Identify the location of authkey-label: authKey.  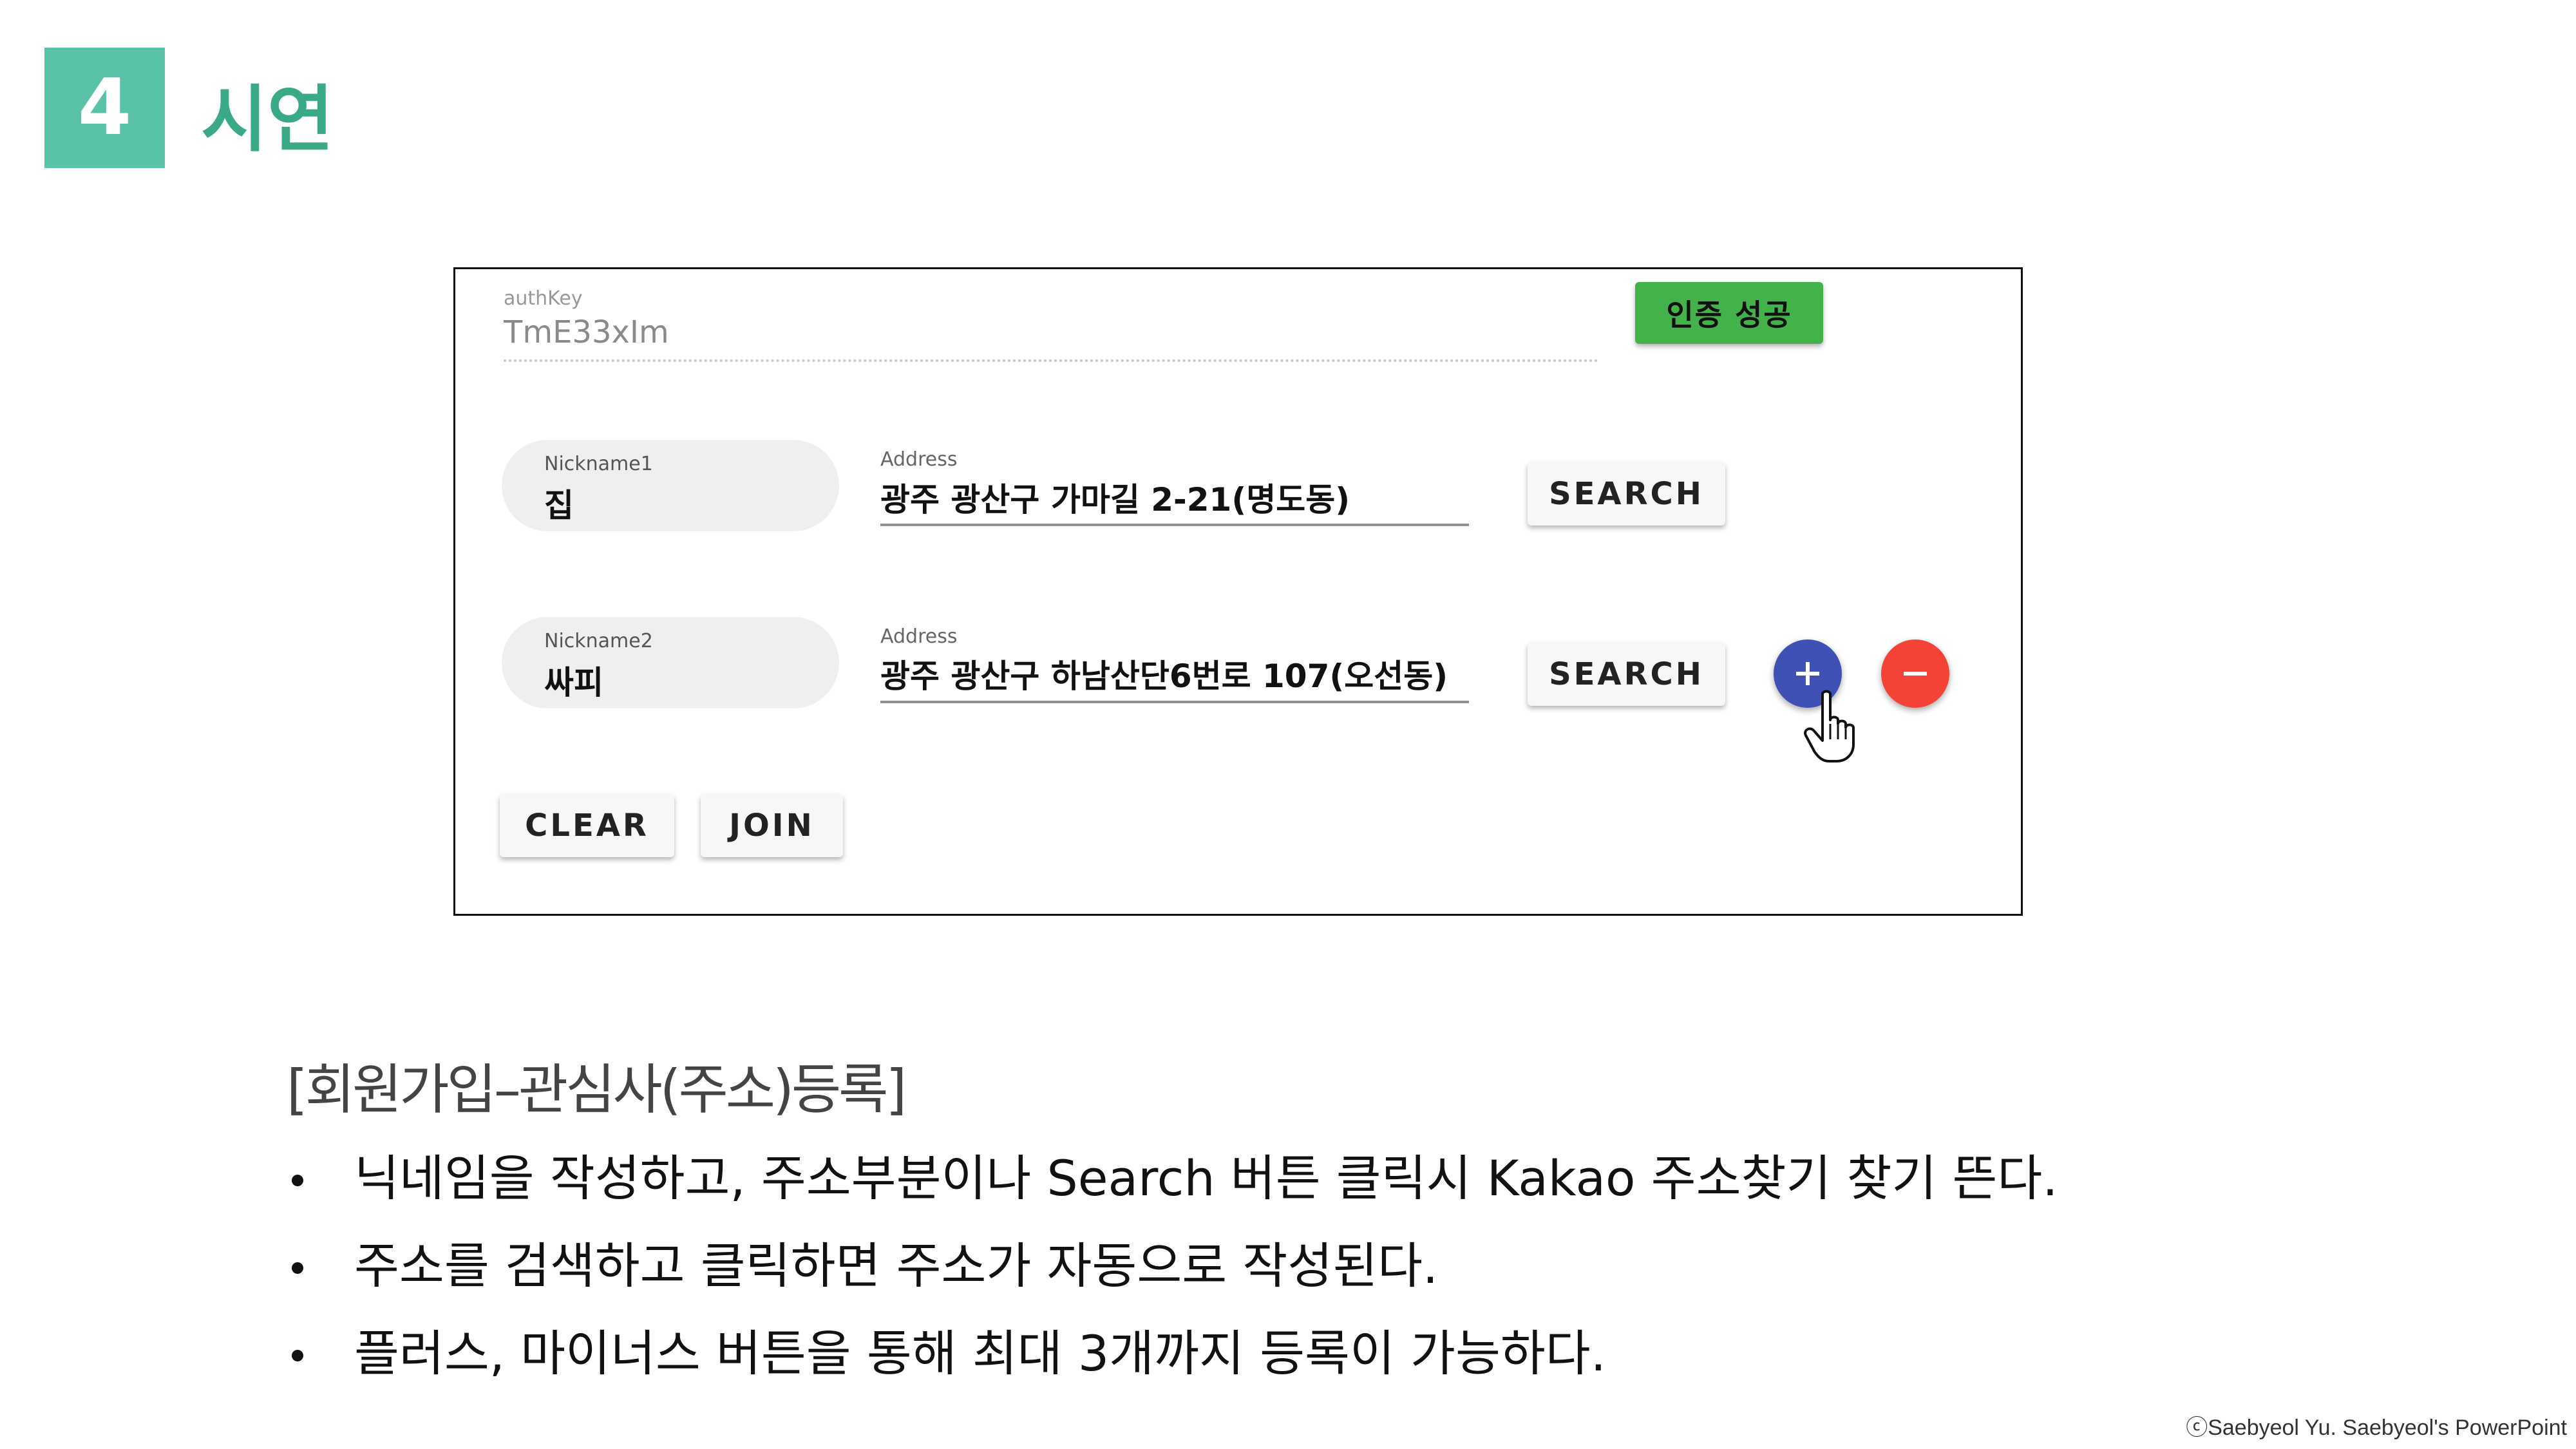
(543, 298).